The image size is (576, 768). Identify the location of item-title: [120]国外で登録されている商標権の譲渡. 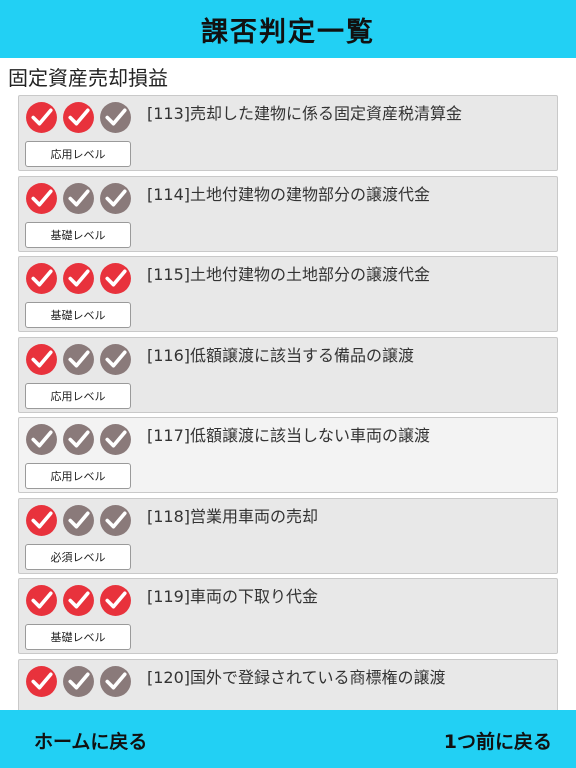
(296, 677).